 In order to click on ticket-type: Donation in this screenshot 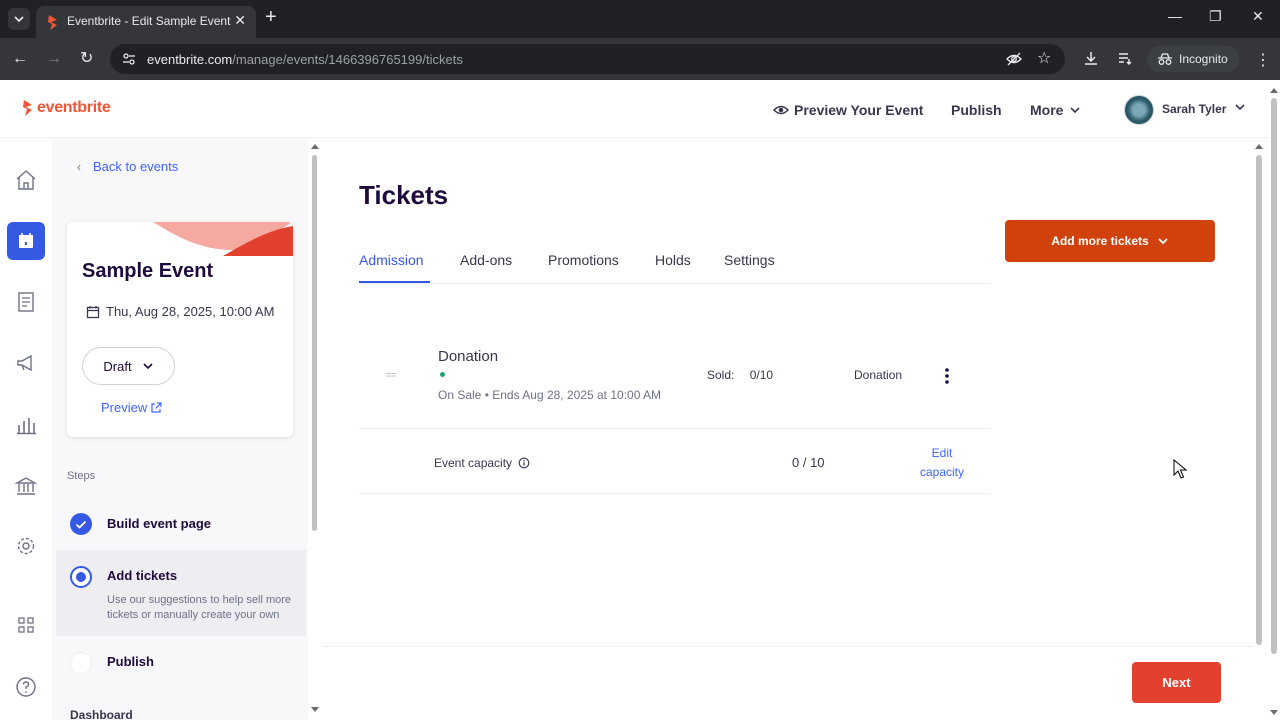, I will do `click(878, 375)`.